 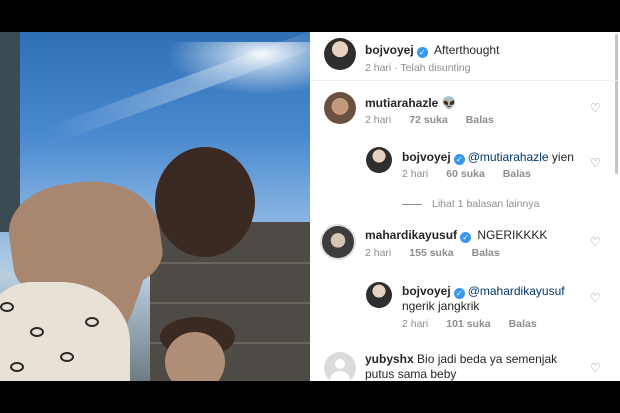 What do you see at coordinates (389, 50) in the screenshot?
I see `caption-username: bojvoyej` at bounding box center [389, 50].